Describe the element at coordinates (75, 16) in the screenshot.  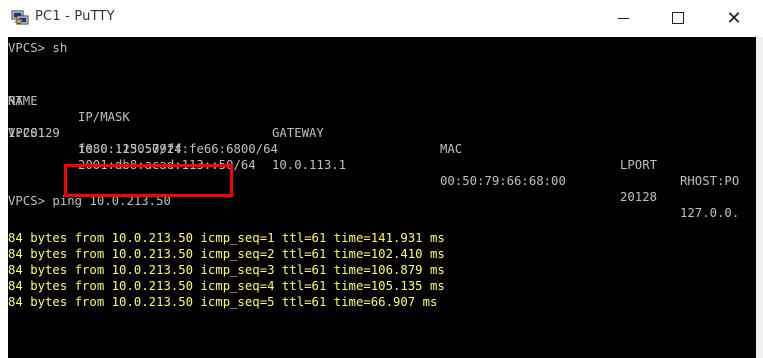
I see `window-title: PC1 - PuTTY` at that location.